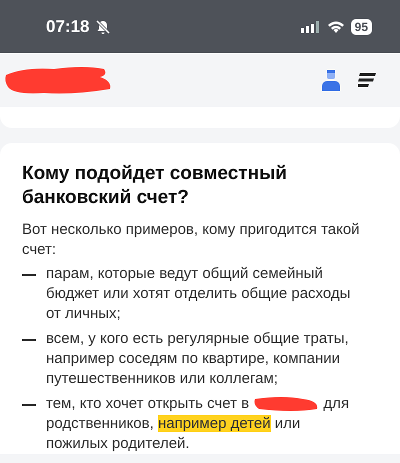  What do you see at coordinates (286, 404) in the screenshot?
I see `redaction-mark` at bounding box center [286, 404].